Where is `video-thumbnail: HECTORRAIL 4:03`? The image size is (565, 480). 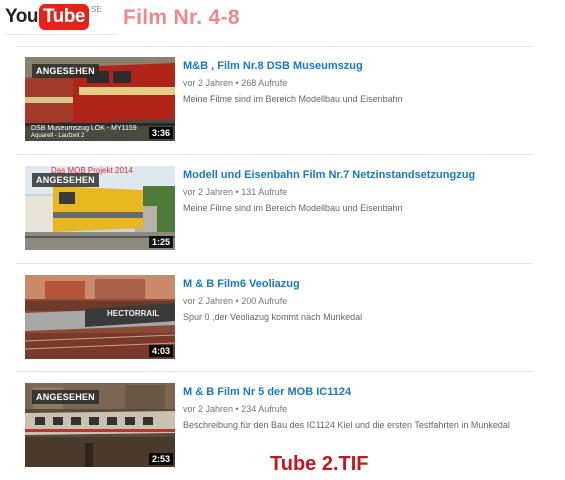 video-thumbnail: HECTORRAIL 4:03 is located at coordinates (100, 317).